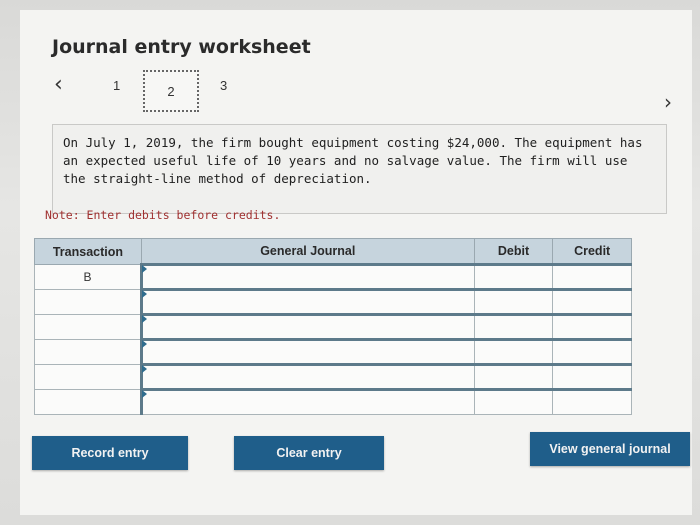 This screenshot has width=700, height=525. What do you see at coordinates (513, 251) in the screenshot?
I see `debit-header: Debit` at bounding box center [513, 251].